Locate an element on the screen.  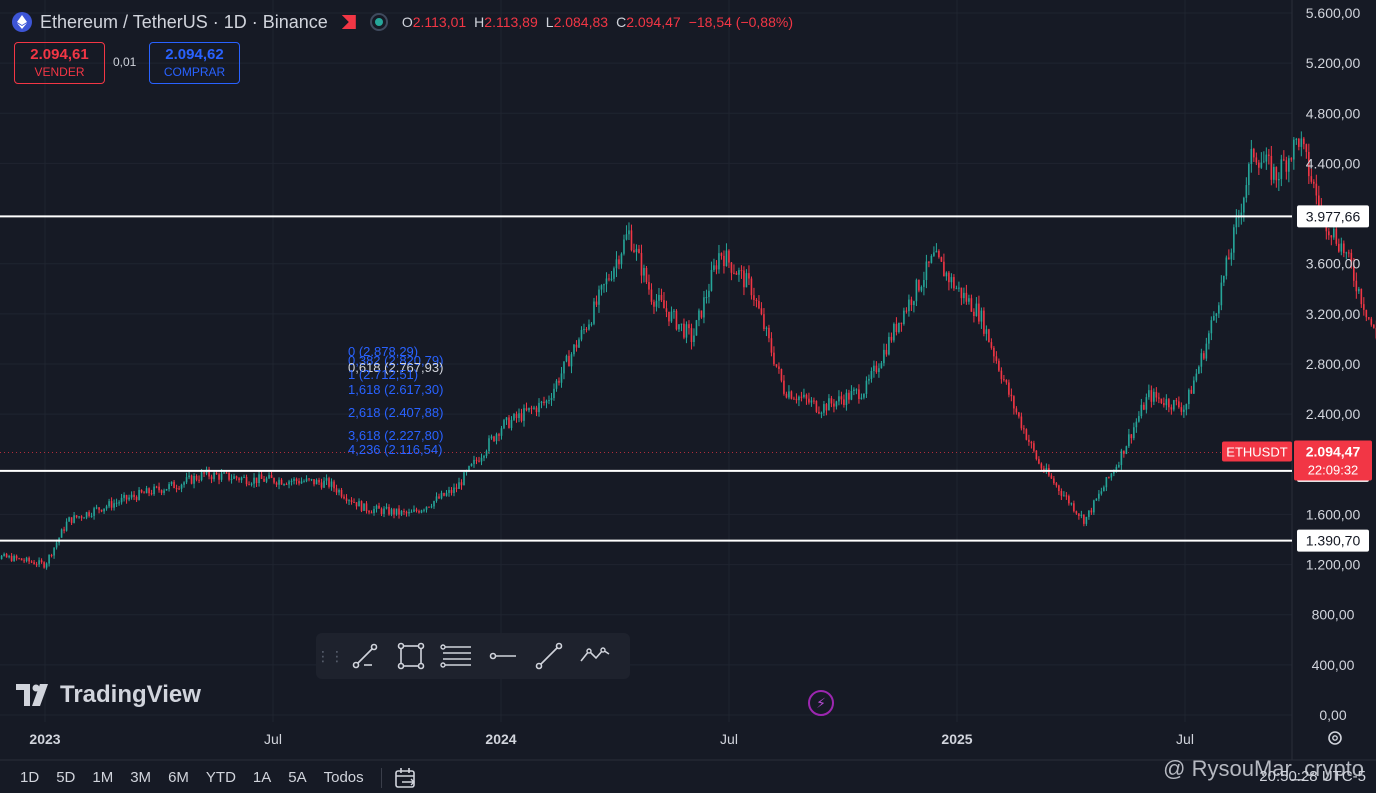
x-tick-label: Jul is located at coordinates (1185, 739).